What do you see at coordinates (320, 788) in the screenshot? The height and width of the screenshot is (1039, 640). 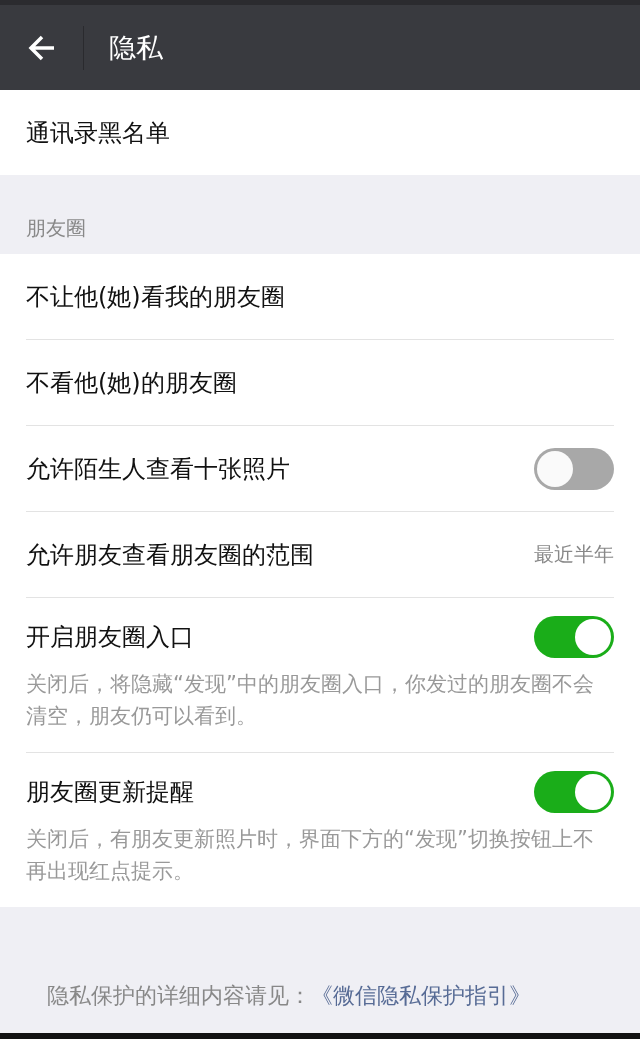 I see `list-item: 朋友圈更新提醒` at bounding box center [320, 788].